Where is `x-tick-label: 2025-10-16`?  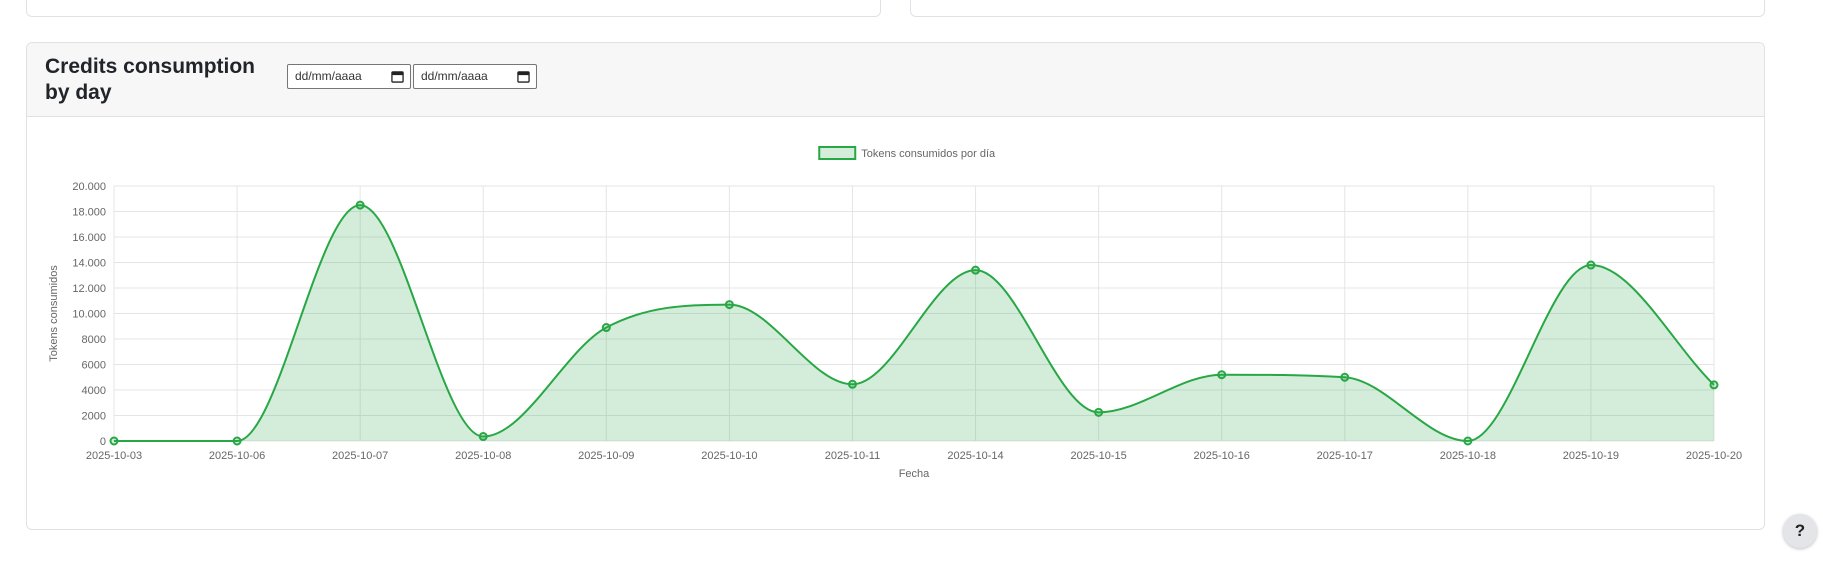 x-tick-label: 2025-10-16 is located at coordinates (1222, 456).